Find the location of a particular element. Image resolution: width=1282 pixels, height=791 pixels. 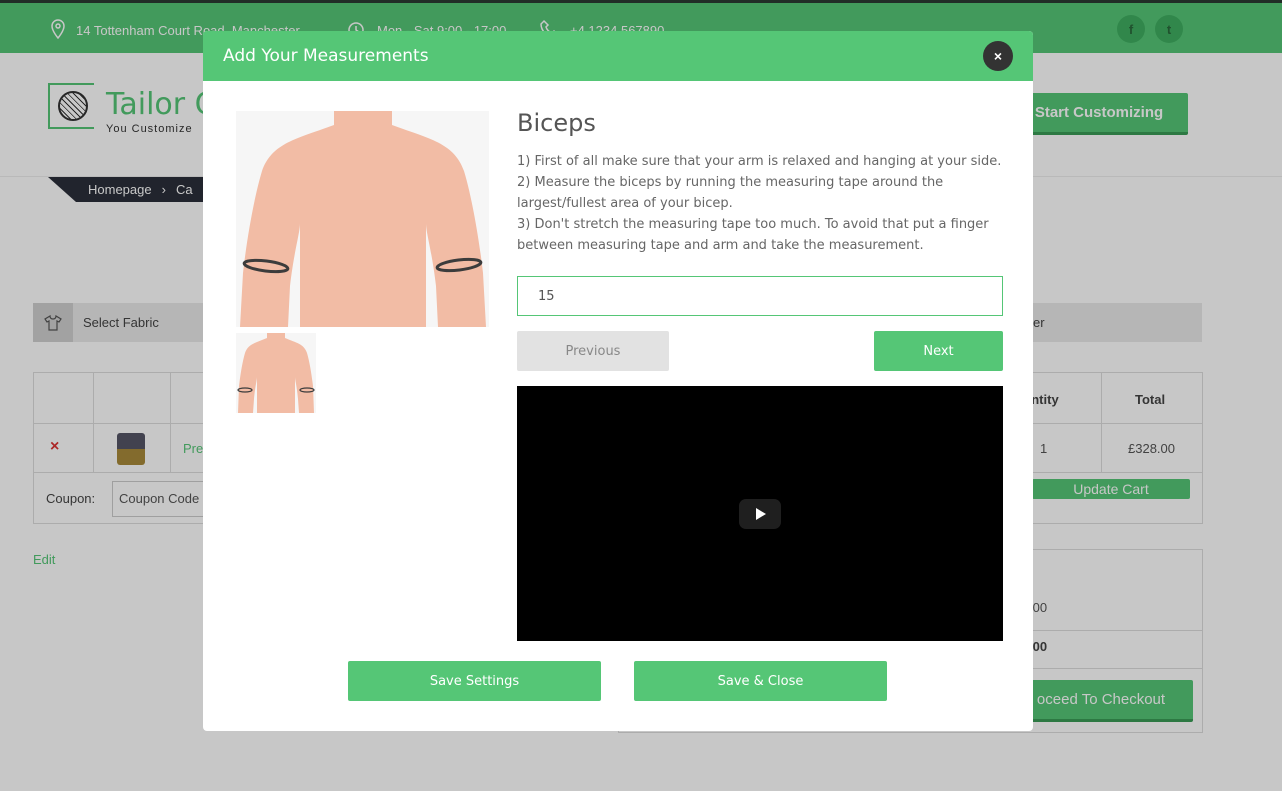

save-settings-button: Save Settings is located at coordinates (474, 681).